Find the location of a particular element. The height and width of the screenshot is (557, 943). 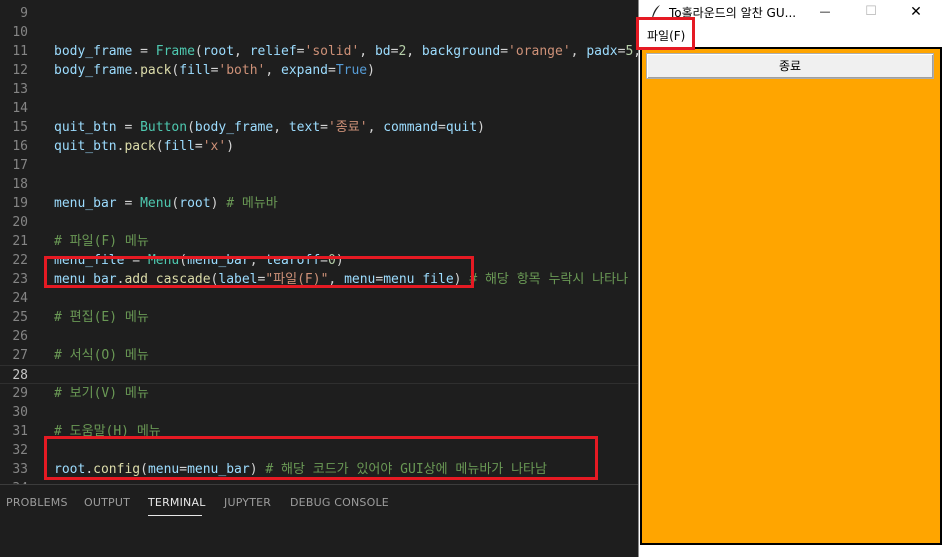

line-number: 17 is located at coordinates (20, 165).